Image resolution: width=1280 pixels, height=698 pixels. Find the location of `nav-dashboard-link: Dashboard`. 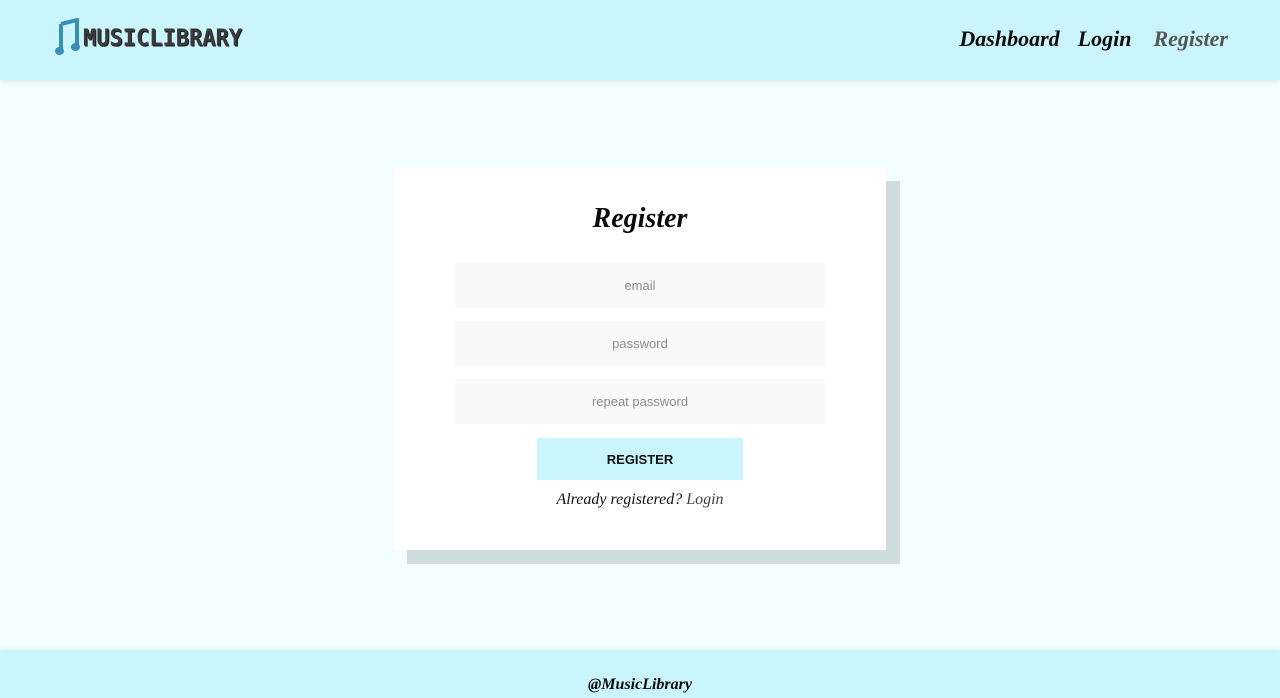

nav-dashboard-link: Dashboard is located at coordinates (1009, 39).